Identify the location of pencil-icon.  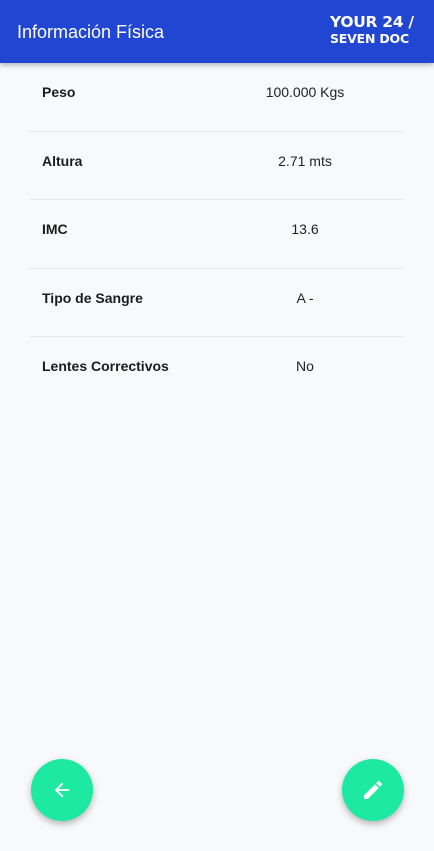
(373, 789).